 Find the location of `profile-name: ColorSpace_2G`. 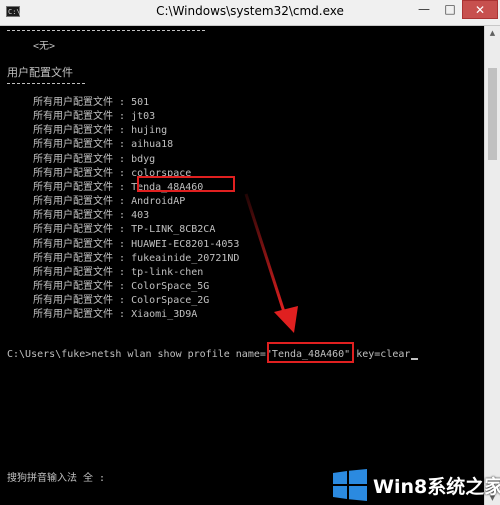

profile-name: ColorSpace_2G is located at coordinates (170, 301).